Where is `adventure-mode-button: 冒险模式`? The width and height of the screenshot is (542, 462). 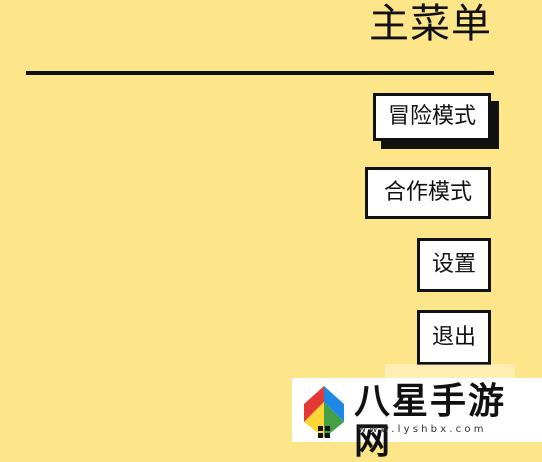 adventure-mode-button: 冒险模式 is located at coordinates (432, 117).